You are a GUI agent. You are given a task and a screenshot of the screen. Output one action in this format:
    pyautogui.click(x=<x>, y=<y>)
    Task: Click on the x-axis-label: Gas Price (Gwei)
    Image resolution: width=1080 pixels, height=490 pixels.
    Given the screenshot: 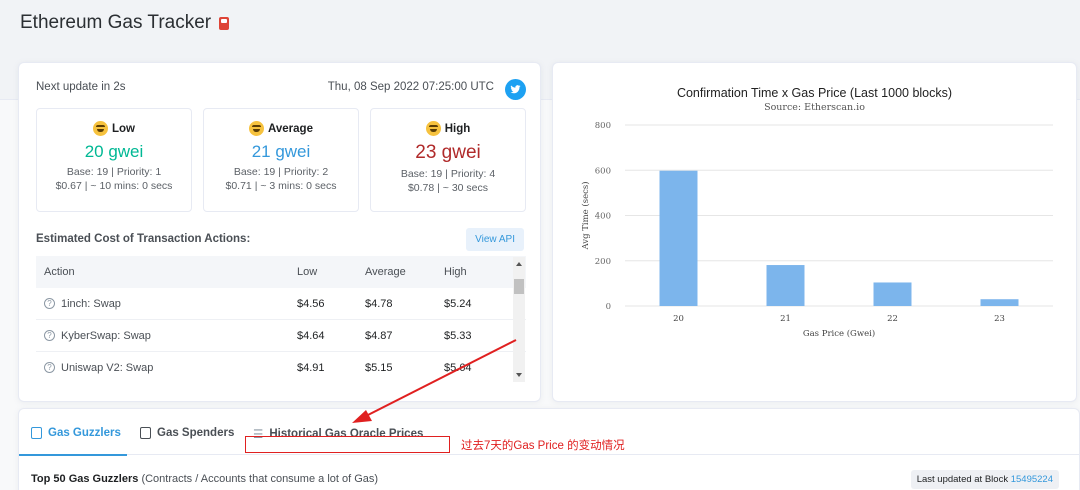 What is the action you would take?
    pyautogui.click(x=839, y=333)
    